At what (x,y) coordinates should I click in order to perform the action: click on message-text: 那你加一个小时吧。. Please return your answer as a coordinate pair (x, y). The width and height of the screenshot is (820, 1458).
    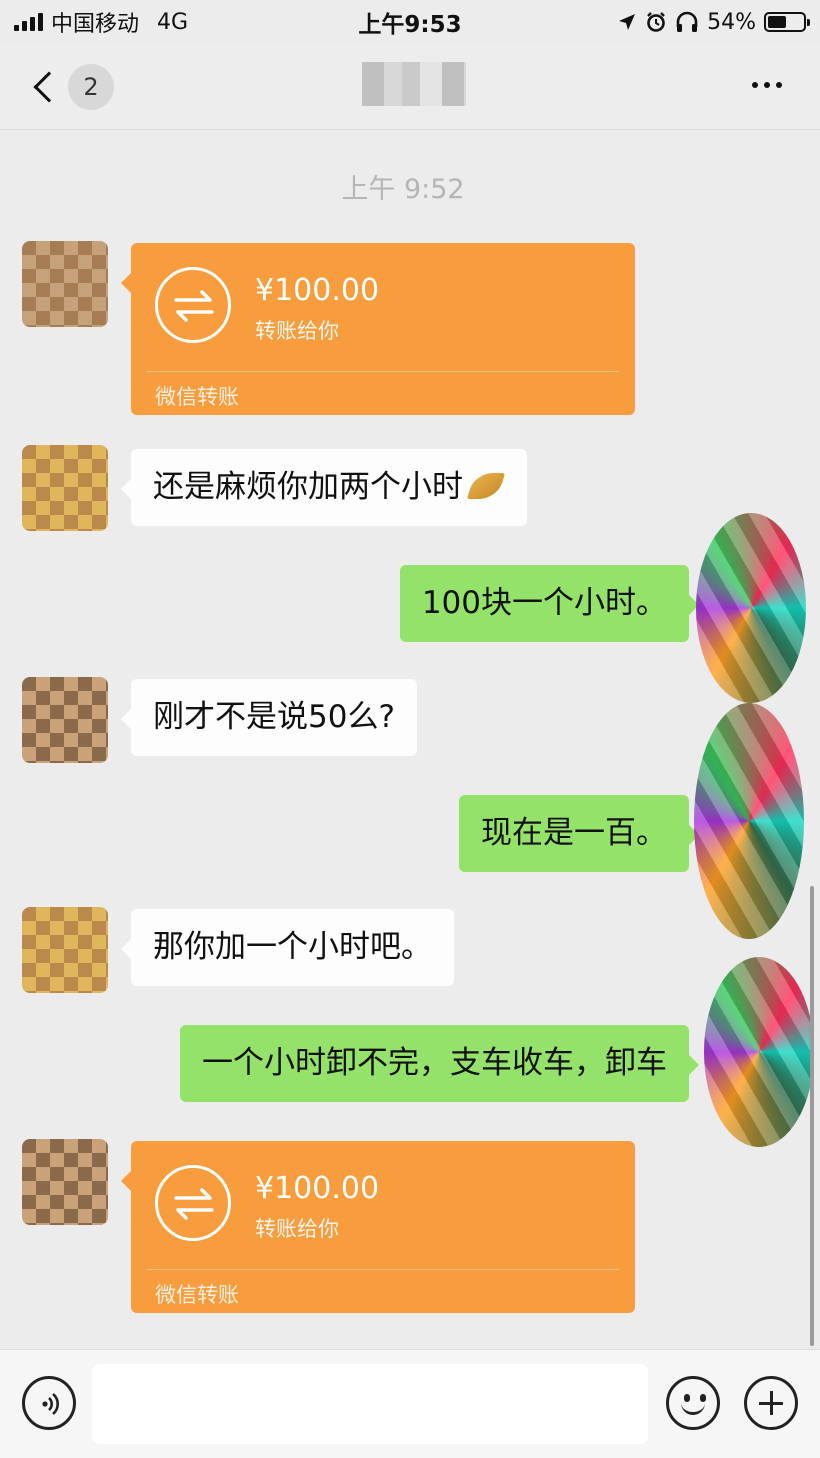
    Looking at the image, I should click on (292, 947).